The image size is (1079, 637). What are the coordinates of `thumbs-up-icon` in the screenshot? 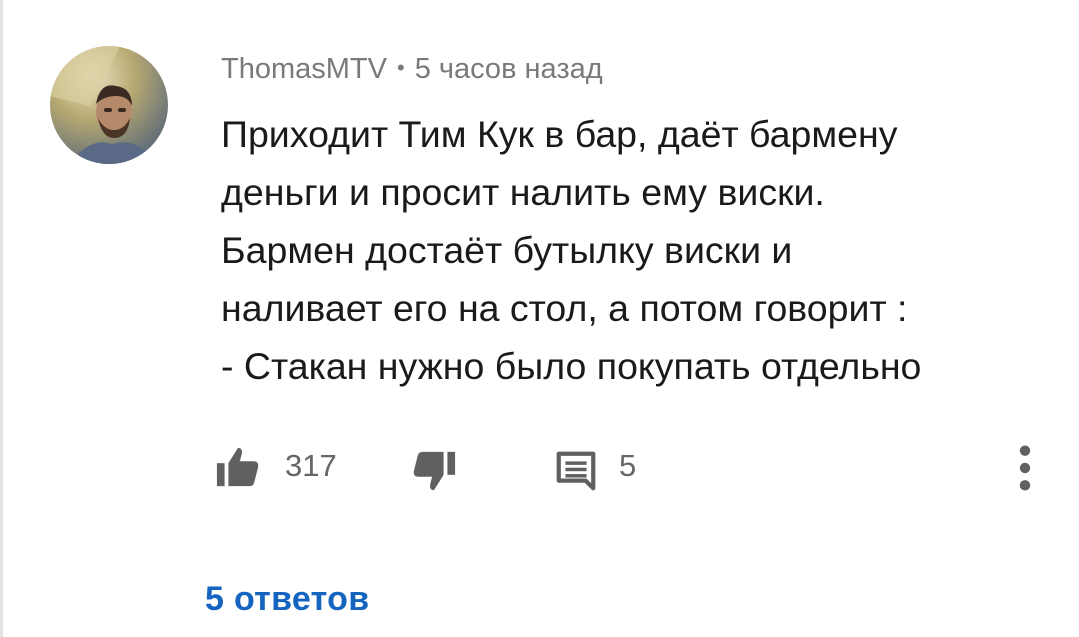 It's located at (238, 467).